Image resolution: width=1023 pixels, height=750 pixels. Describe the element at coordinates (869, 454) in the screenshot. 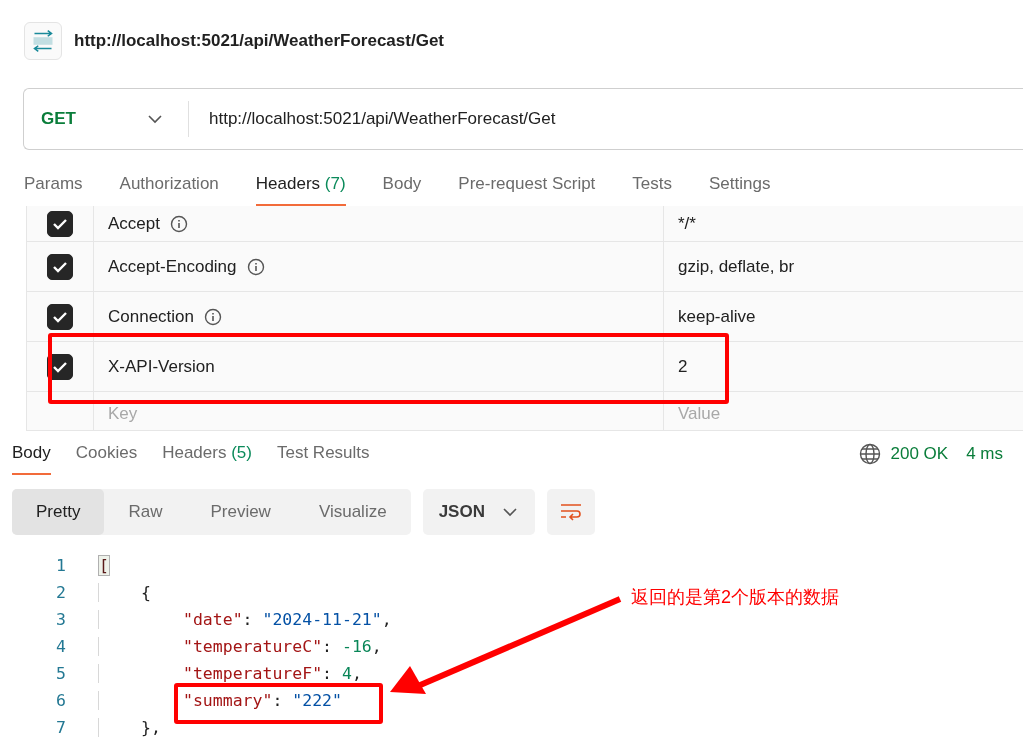

I see `globe-icon` at that location.